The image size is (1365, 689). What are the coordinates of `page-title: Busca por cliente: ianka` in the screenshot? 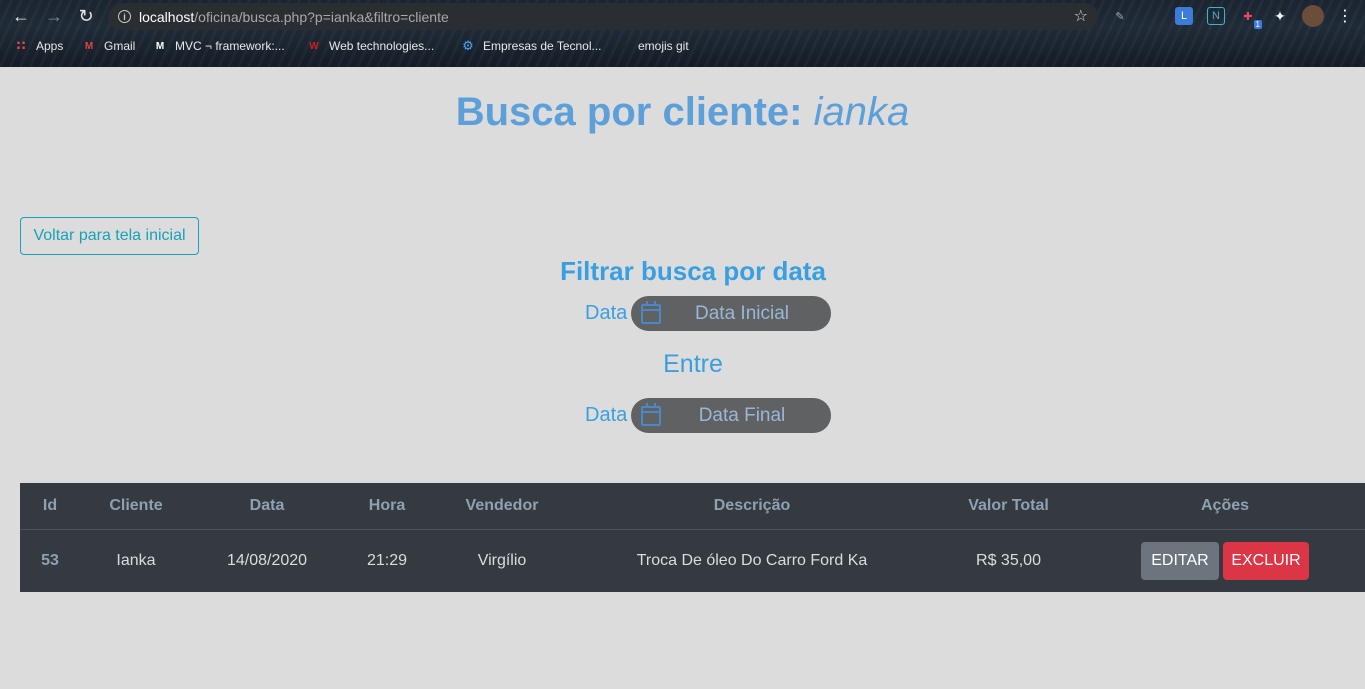 It's located at (682, 112).